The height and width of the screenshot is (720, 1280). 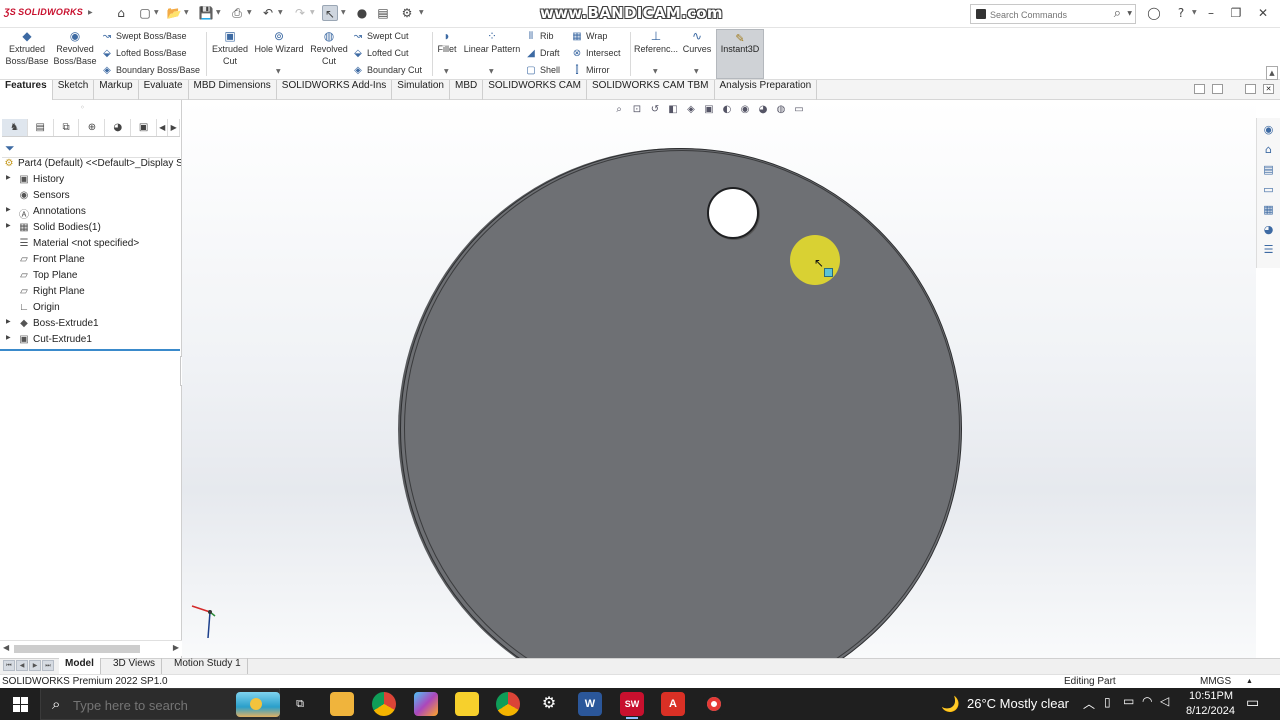 What do you see at coordinates (300, 13) in the screenshot?
I see `redo-icon: ↷` at bounding box center [300, 13].